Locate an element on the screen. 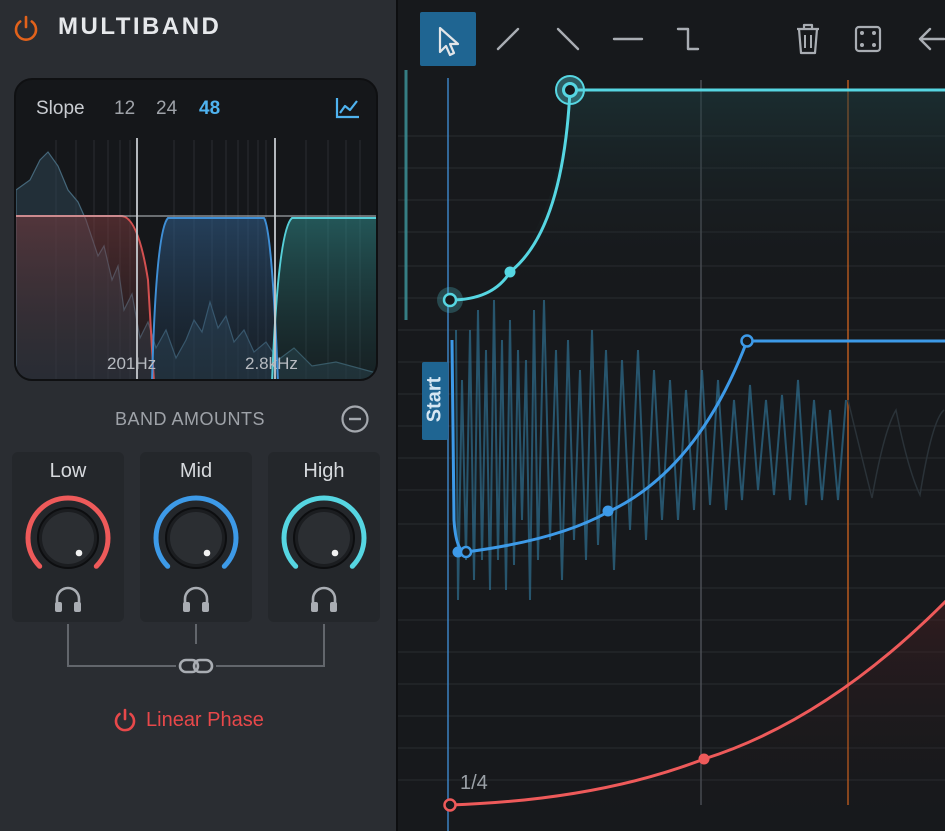 This screenshot has width=945, height=831. band-low-label: Low is located at coordinates (68, 471).